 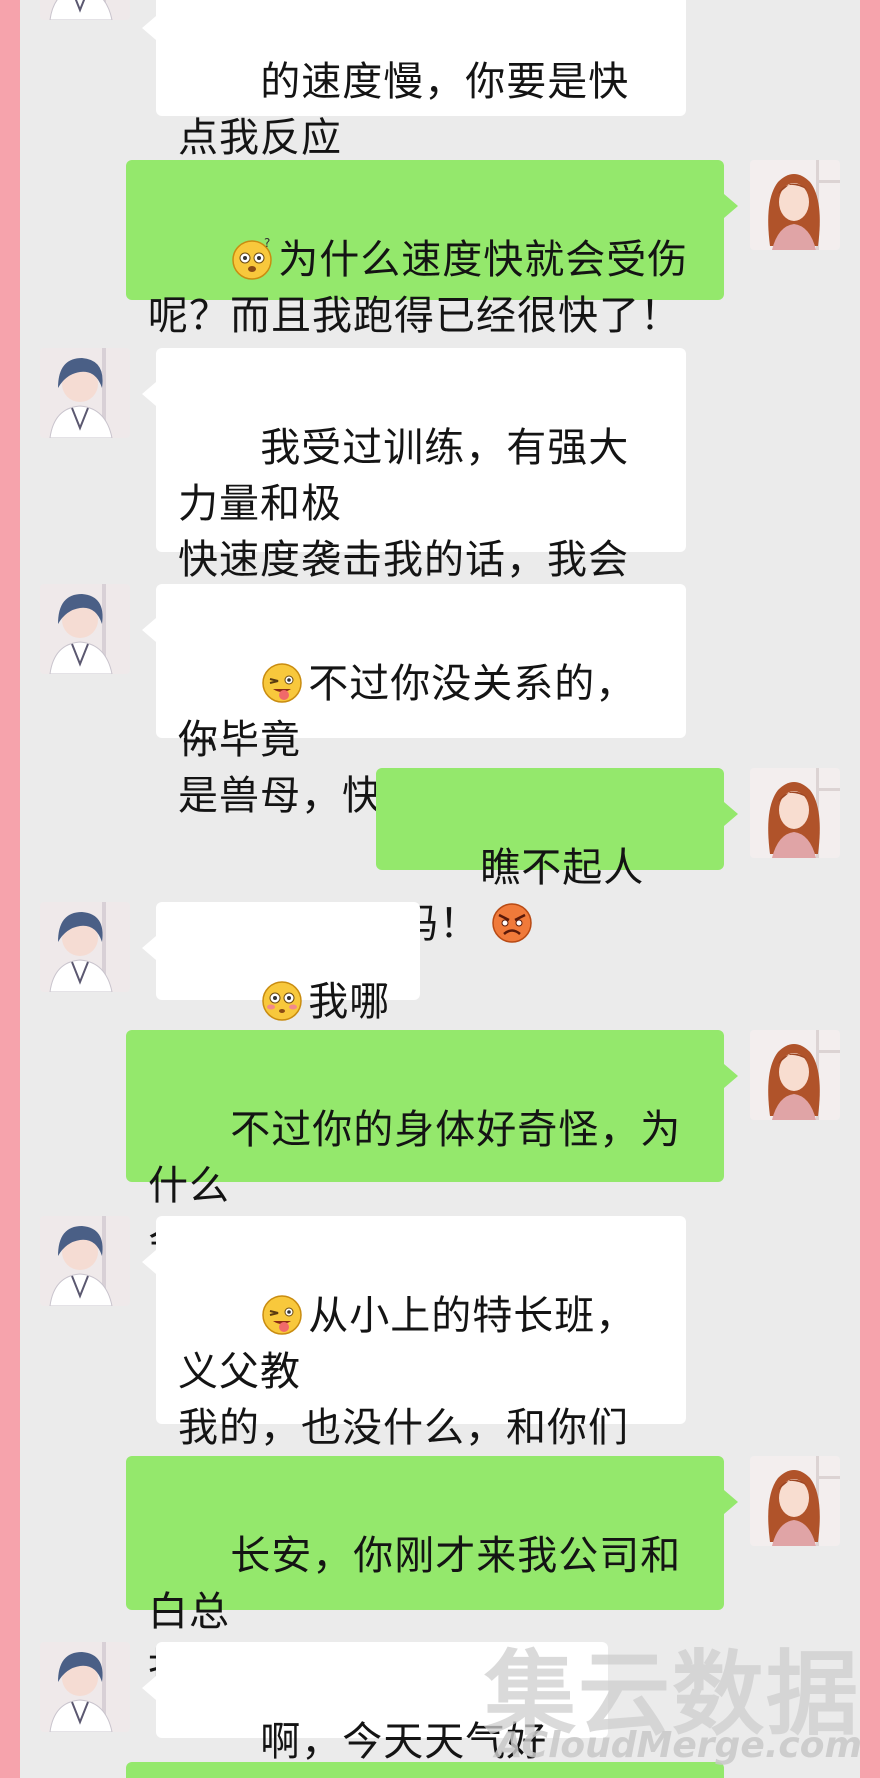 What do you see at coordinates (414, 549) in the screenshot?
I see `message-bubble-incoming: 我受过训练，有强大力量和极 快速度袭击我的话，我会来不 及反应，身体本能做出攻击` at bounding box center [414, 549].